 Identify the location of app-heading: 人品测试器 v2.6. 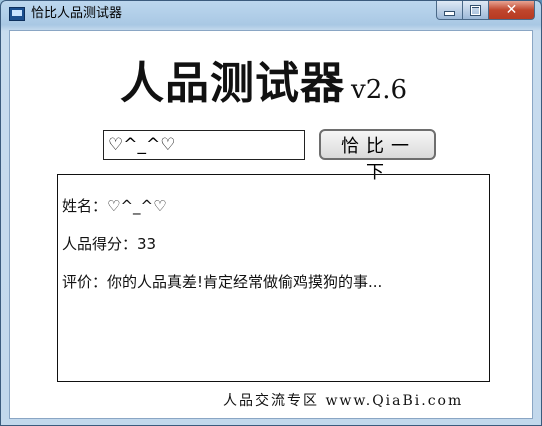
(263, 79).